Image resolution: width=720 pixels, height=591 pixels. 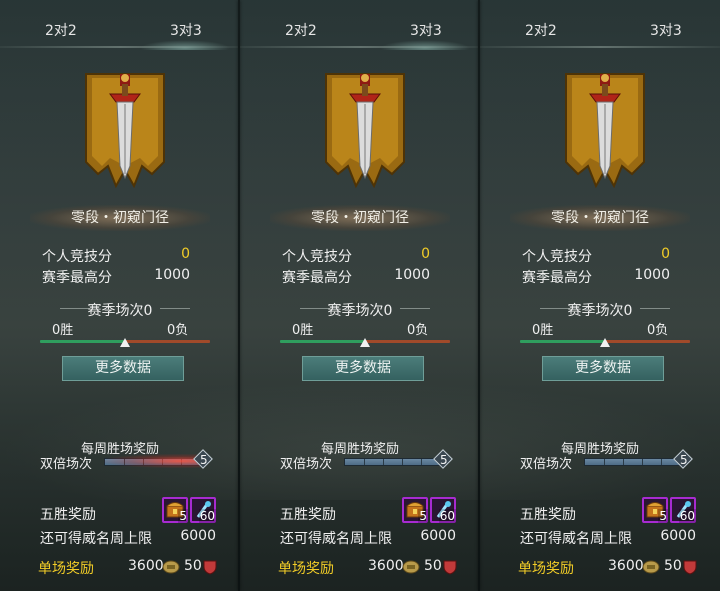 I want to click on season-high-value: 1000, so click(x=172, y=275).